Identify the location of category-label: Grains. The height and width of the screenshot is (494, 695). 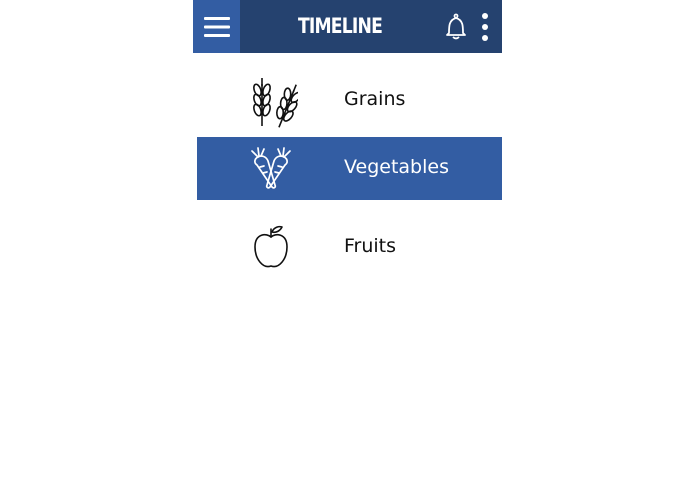
(375, 99).